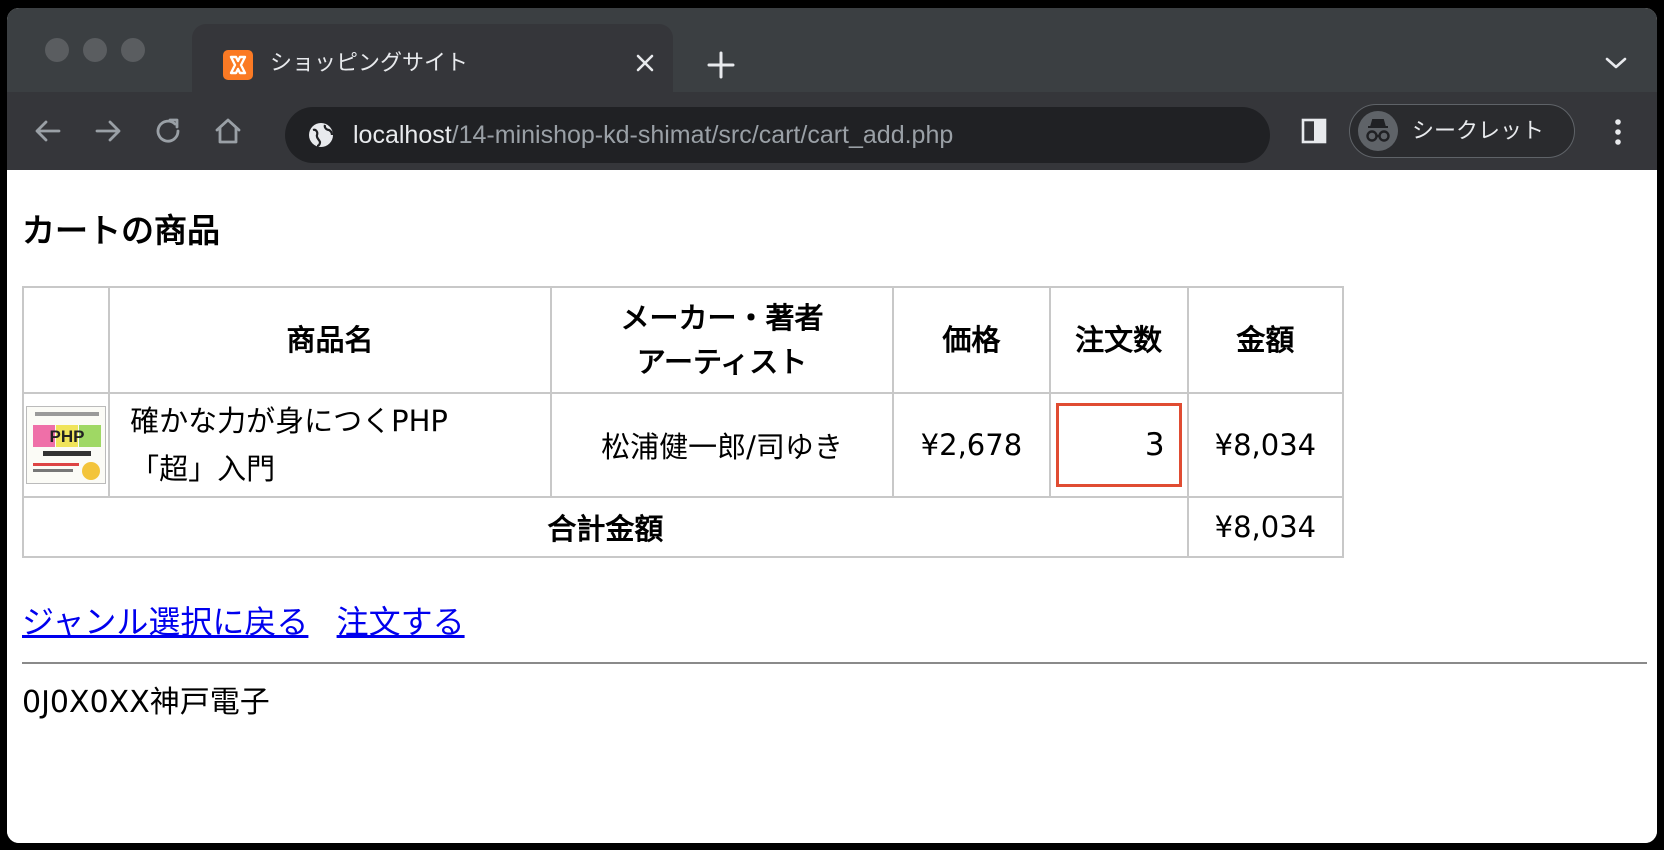 This screenshot has height=850, width=1664. I want to click on header-maker: メーカー・著者 アーティスト, so click(722, 340).